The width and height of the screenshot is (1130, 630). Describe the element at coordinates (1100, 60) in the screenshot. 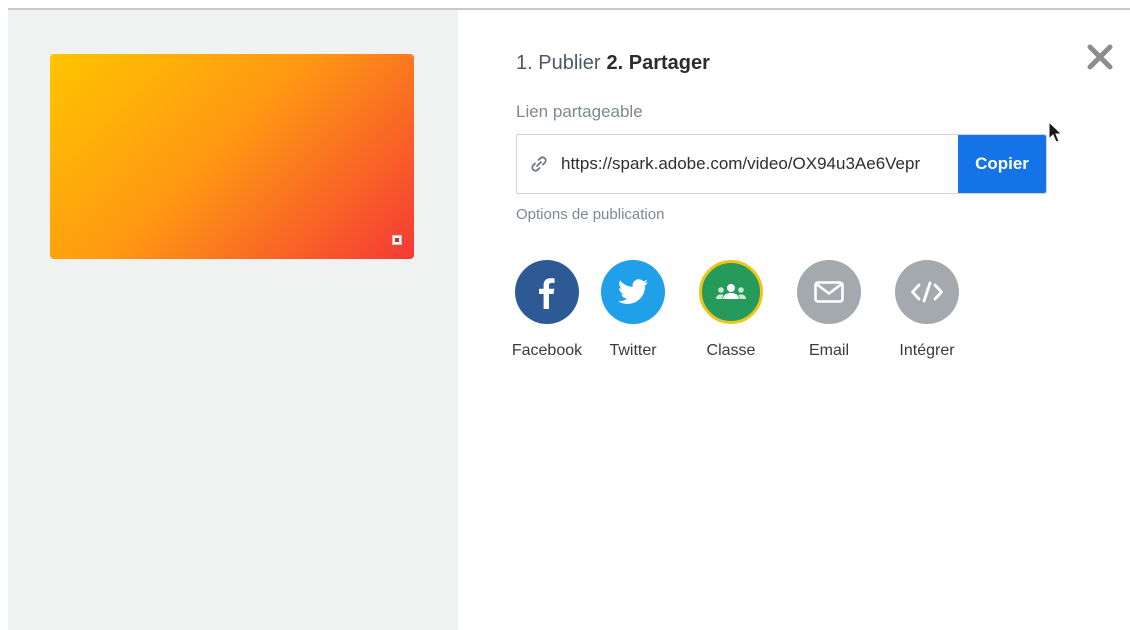

I see `close-icon` at that location.